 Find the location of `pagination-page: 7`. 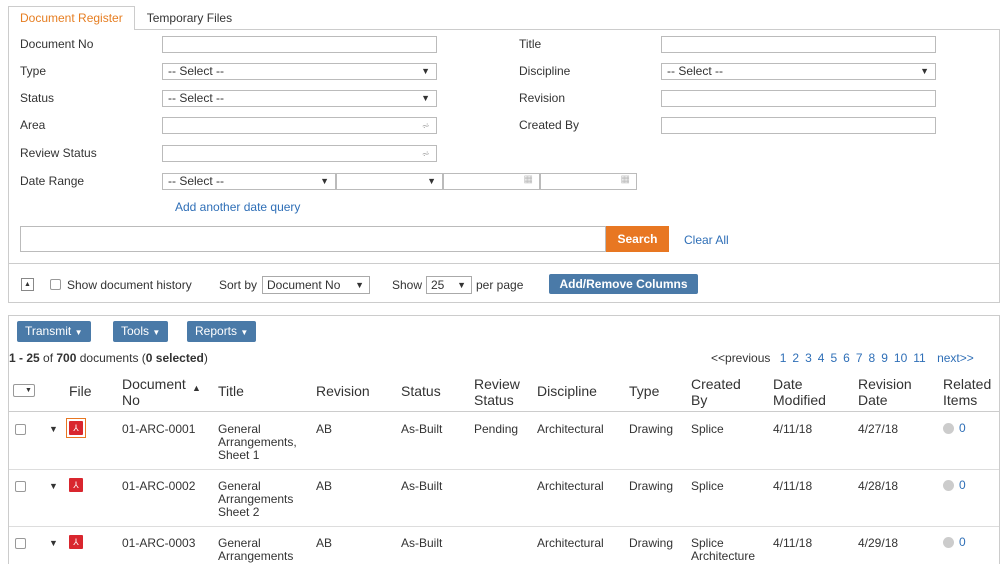

pagination-page: 7 is located at coordinates (859, 358).